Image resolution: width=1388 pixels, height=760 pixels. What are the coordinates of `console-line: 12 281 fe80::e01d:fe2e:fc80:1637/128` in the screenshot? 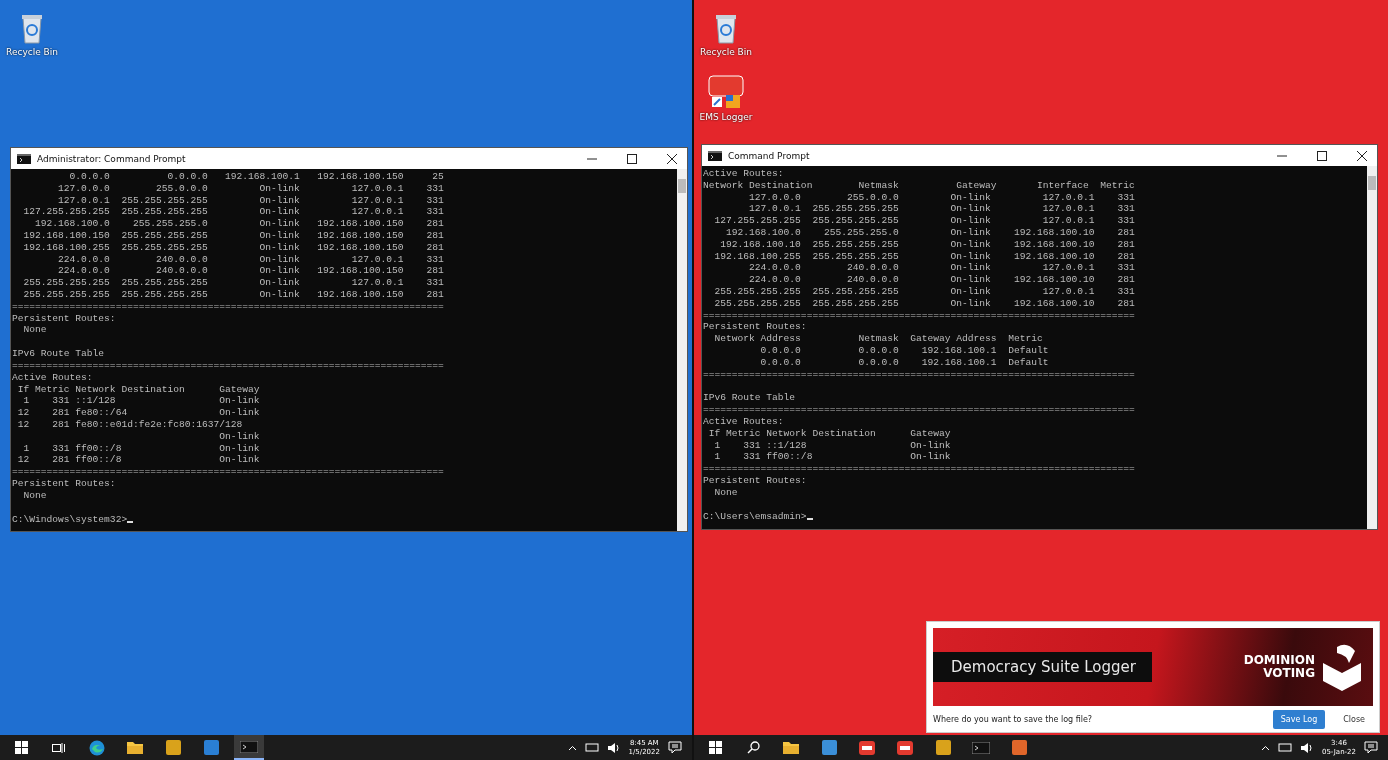 It's located at (130, 424).